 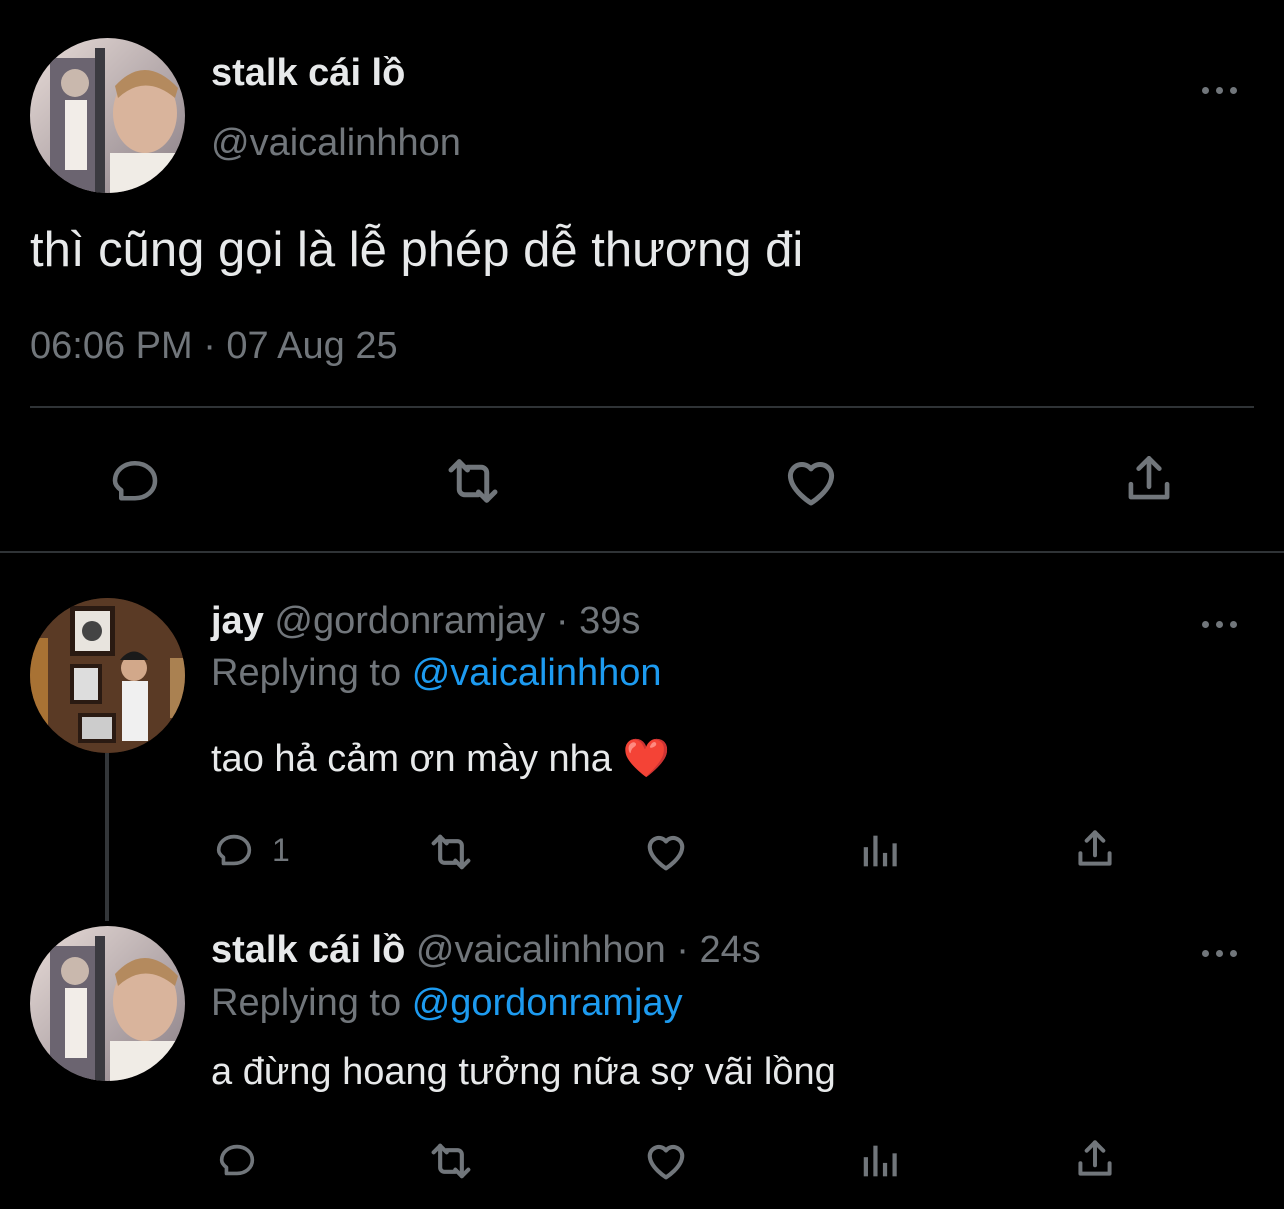 What do you see at coordinates (523, 1072) in the screenshot?
I see `reply-text: a đừng hoang tưởng nữa sợ vãi lồng` at bounding box center [523, 1072].